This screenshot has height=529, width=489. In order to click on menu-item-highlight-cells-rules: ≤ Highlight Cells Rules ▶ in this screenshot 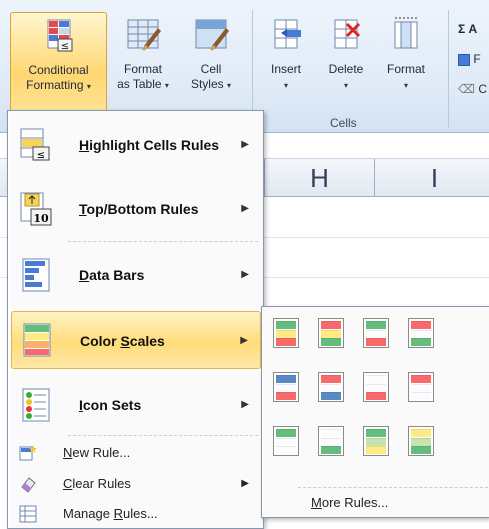, I will do `click(136, 145)`.